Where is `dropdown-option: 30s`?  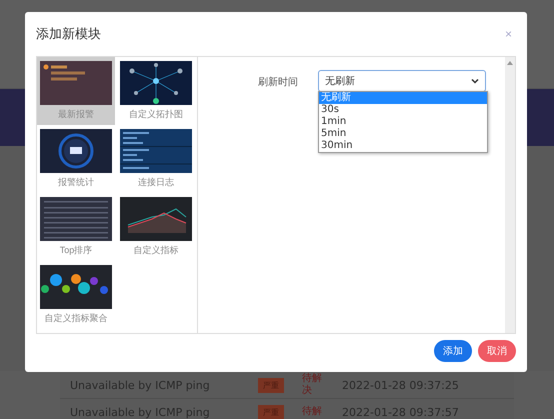 dropdown-option: 30s is located at coordinates (403, 110).